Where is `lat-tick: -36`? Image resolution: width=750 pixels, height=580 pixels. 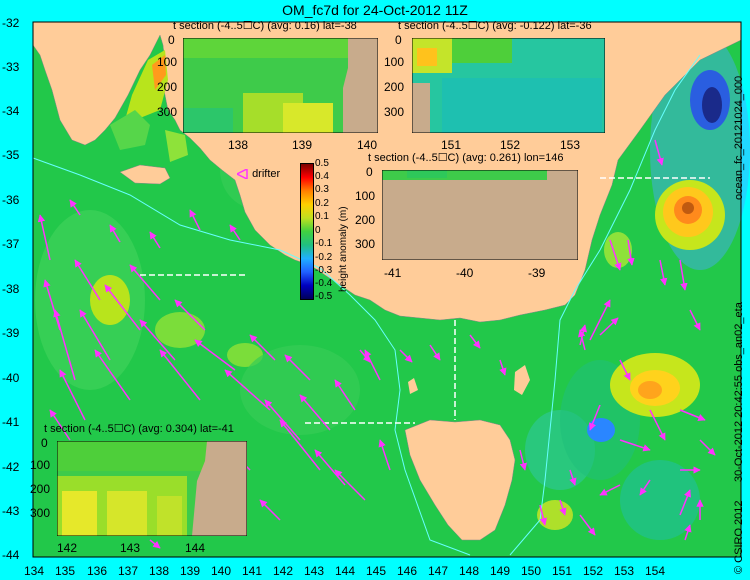
lat-tick: -36 is located at coordinates (11, 200).